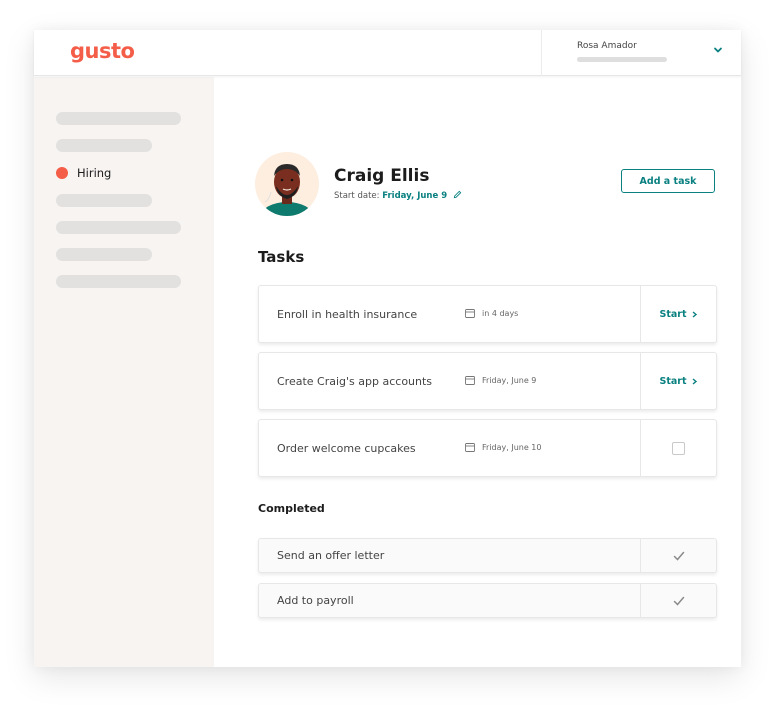 The width and height of the screenshot is (775, 705). What do you see at coordinates (355, 381) in the screenshot?
I see `task-label: Create Craig's app accounts` at bounding box center [355, 381].